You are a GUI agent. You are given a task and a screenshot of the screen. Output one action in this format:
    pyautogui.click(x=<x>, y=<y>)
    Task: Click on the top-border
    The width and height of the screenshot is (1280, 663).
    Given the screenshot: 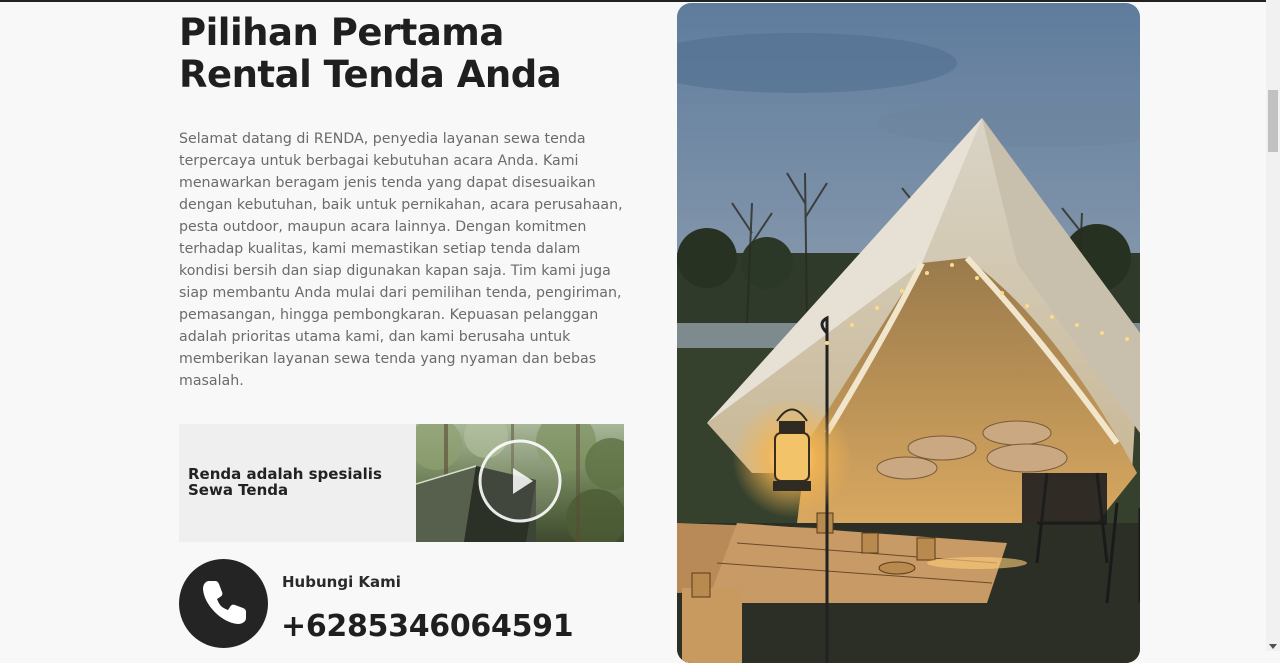 What is the action you would take?
    pyautogui.click(x=633, y=1)
    